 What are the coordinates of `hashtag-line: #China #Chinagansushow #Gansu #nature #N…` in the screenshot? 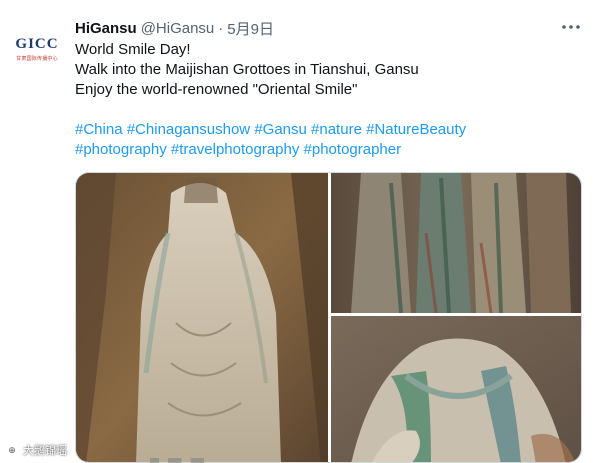 It's located at (332, 130).